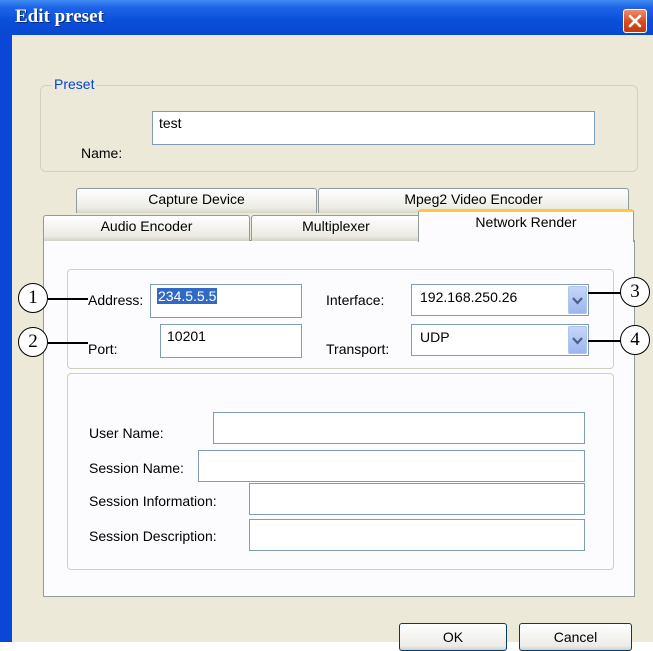 Image resolution: width=653 pixels, height=651 pixels. I want to click on transport-select: UDP, so click(500, 340).